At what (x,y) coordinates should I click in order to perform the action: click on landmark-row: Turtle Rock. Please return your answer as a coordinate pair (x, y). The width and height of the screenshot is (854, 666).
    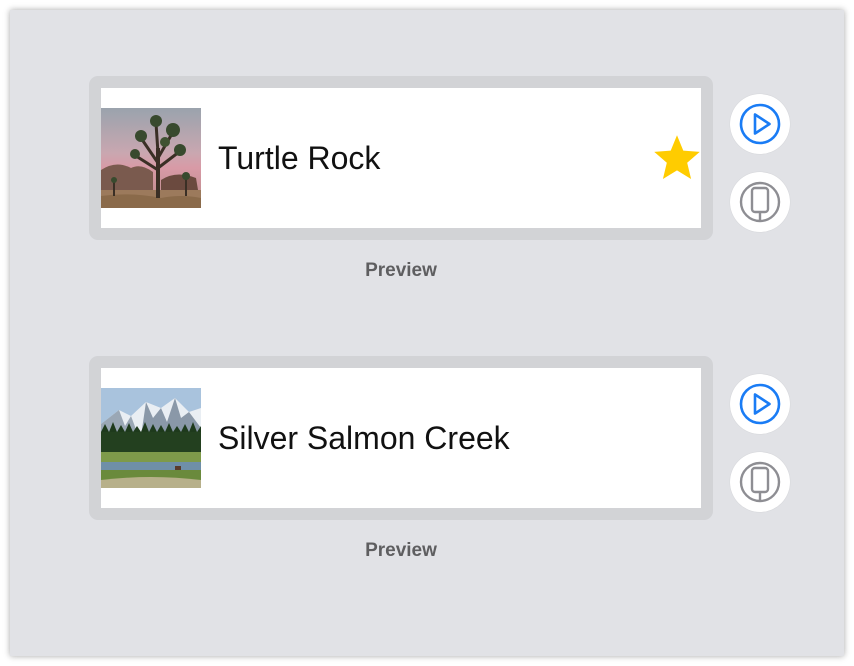
    Looking at the image, I should click on (401, 158).